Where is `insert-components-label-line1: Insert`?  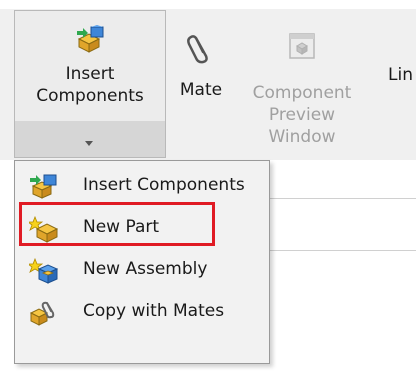
insert-components-label-line1: Insert is located at coordinates (90, 74).